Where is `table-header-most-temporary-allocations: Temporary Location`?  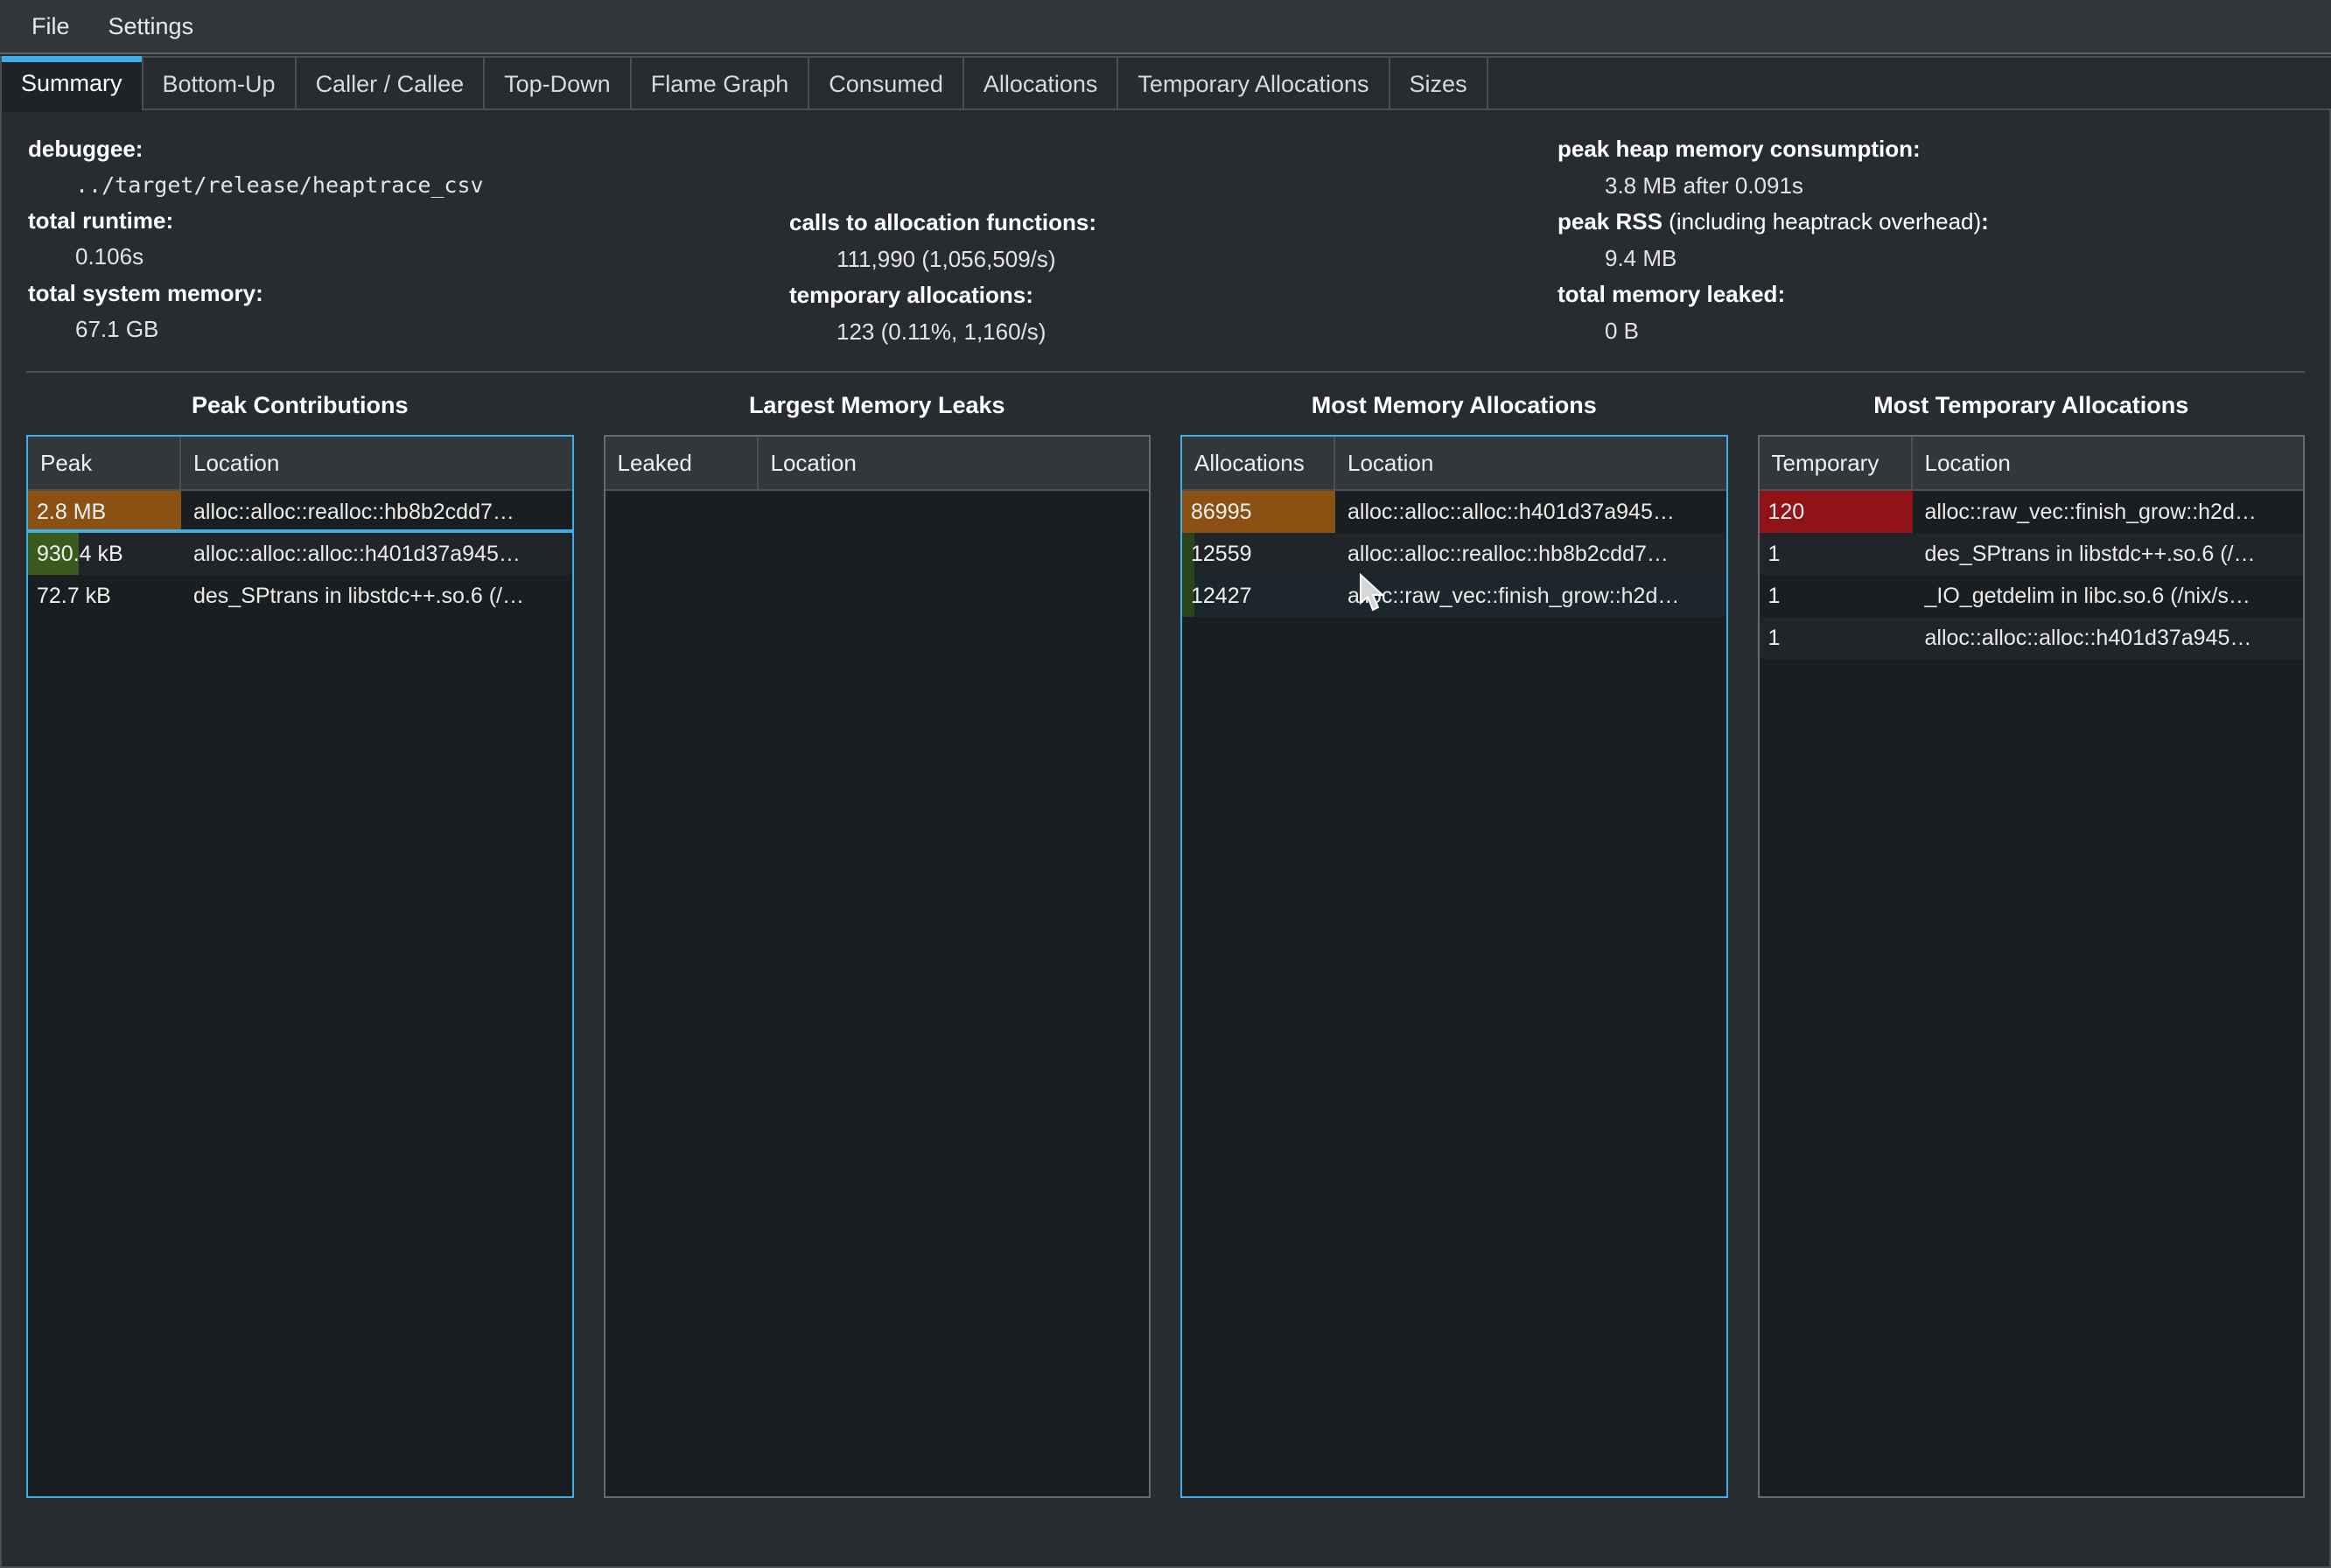
table-header-most-temporary-allocations: Temporary Location is located at coordinates (2031, 464).